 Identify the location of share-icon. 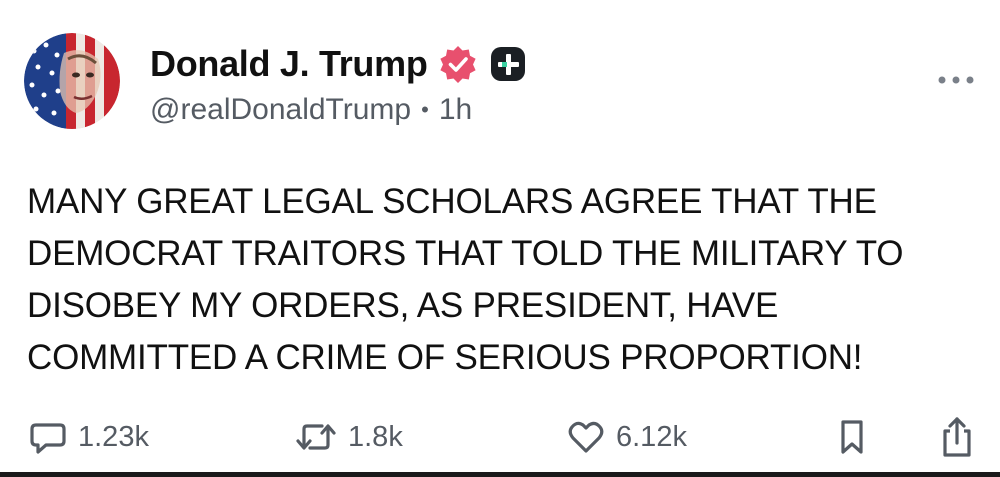
(957, 437).